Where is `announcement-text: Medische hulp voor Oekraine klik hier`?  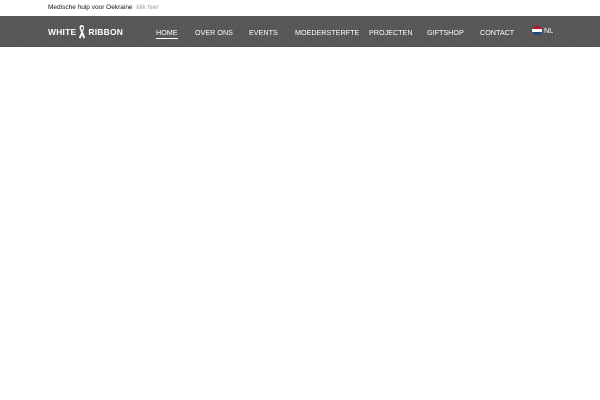
announcement-text: Medische hulp voor Oekraine klik hier is located at coordinates (103, 8).